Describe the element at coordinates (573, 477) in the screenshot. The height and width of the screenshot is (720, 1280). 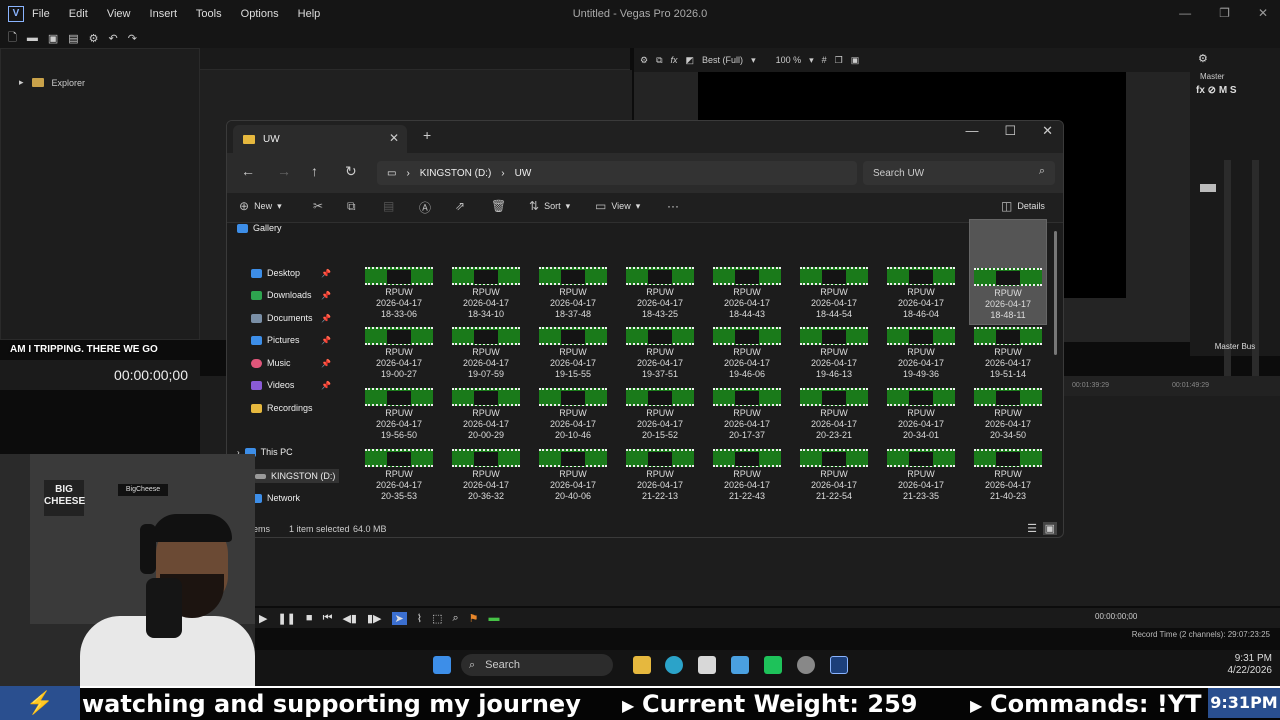
I see `file-tile: RPUW 2026-04-17 20-40-06` at that location.